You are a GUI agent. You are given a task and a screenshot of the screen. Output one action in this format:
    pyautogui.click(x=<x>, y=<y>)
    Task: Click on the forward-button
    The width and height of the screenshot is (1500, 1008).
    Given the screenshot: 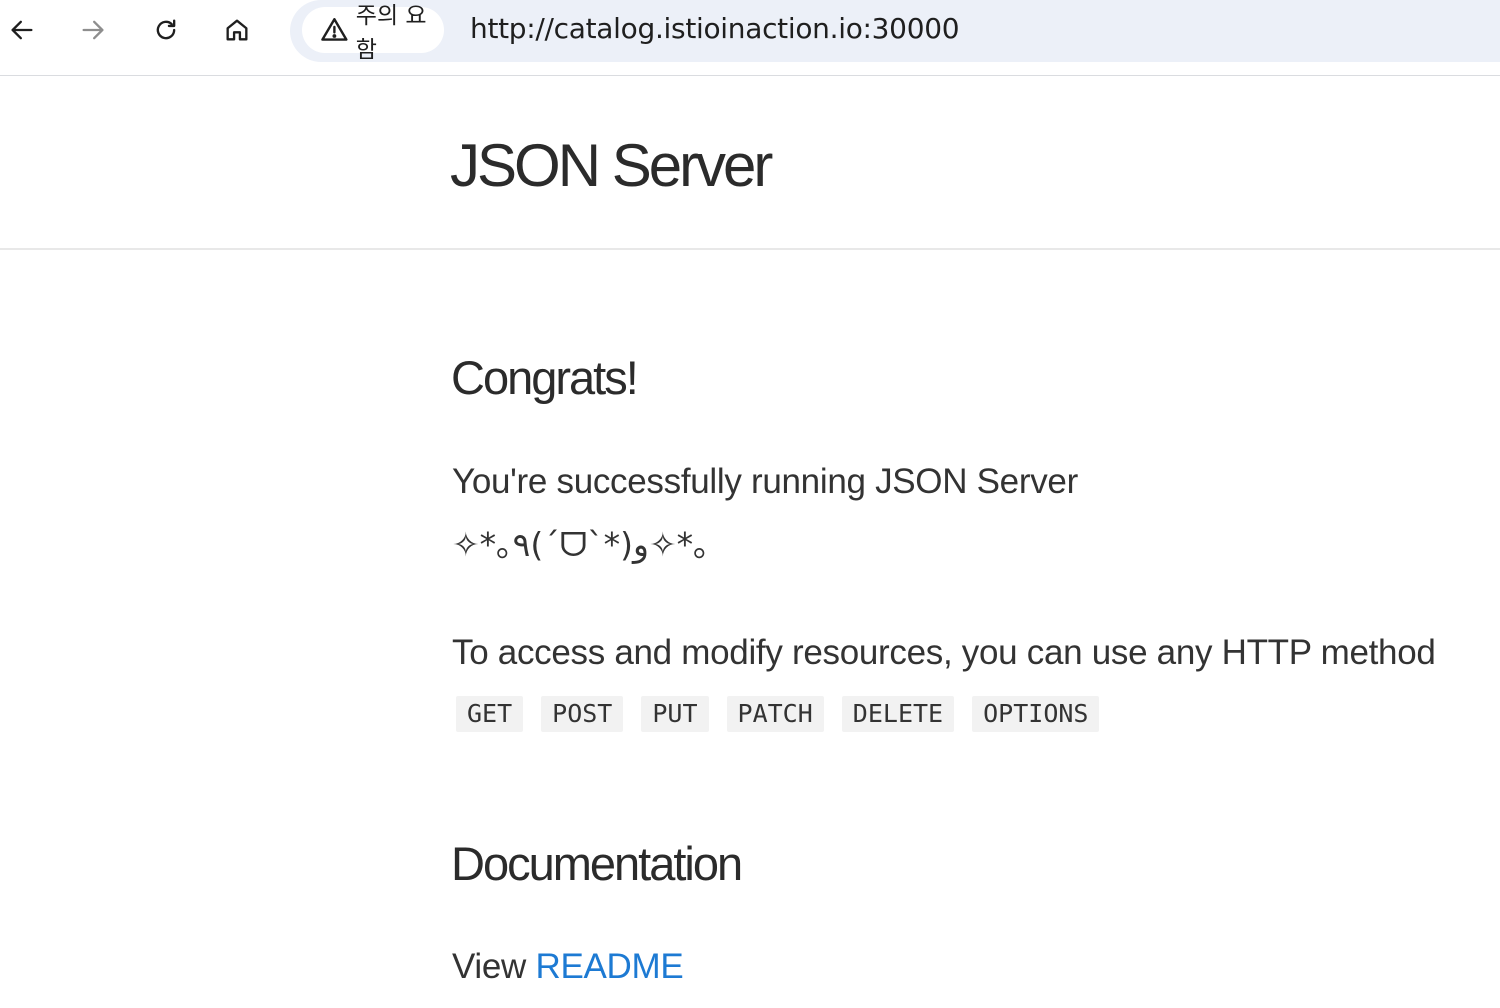 What is the action you would take?
    pyautogui.click(x=93, y=30)
    